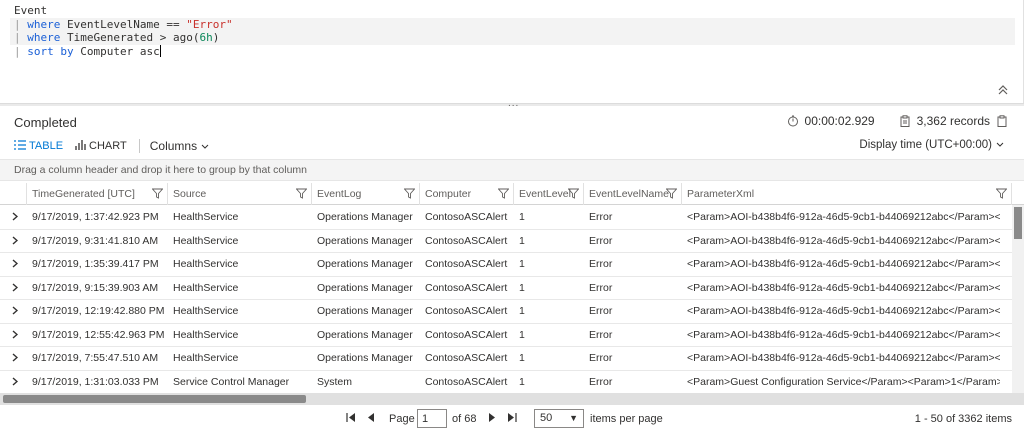 The width and height of the screenshot is (1024, 430). What do you see at coordinates (45, 122) in the screenshot?
I see `query-status: Completed` at bounding box center [45, 122].